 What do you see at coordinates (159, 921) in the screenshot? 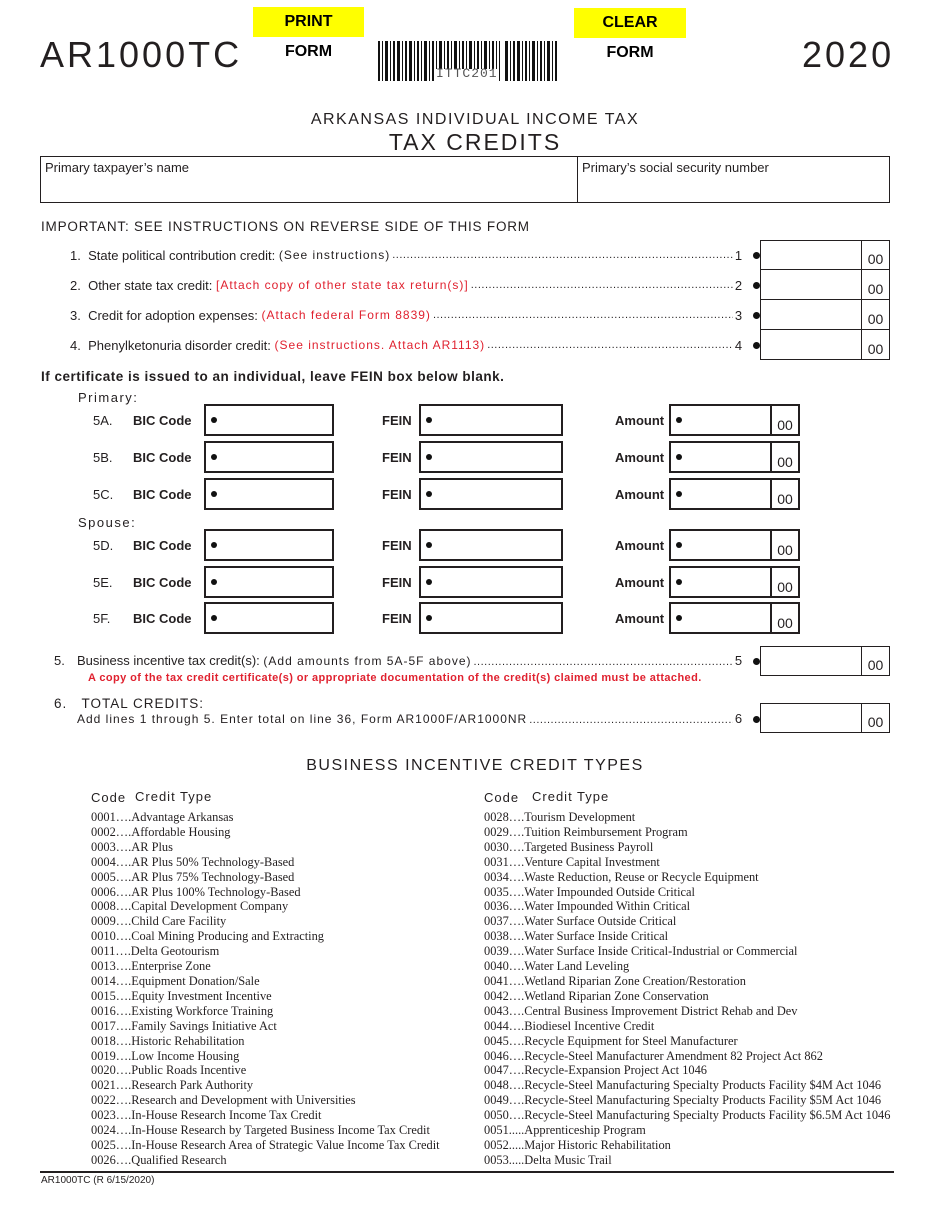
I see `credit-type-item: 0009….Child Care Facility` at bounding box center [159, 921].